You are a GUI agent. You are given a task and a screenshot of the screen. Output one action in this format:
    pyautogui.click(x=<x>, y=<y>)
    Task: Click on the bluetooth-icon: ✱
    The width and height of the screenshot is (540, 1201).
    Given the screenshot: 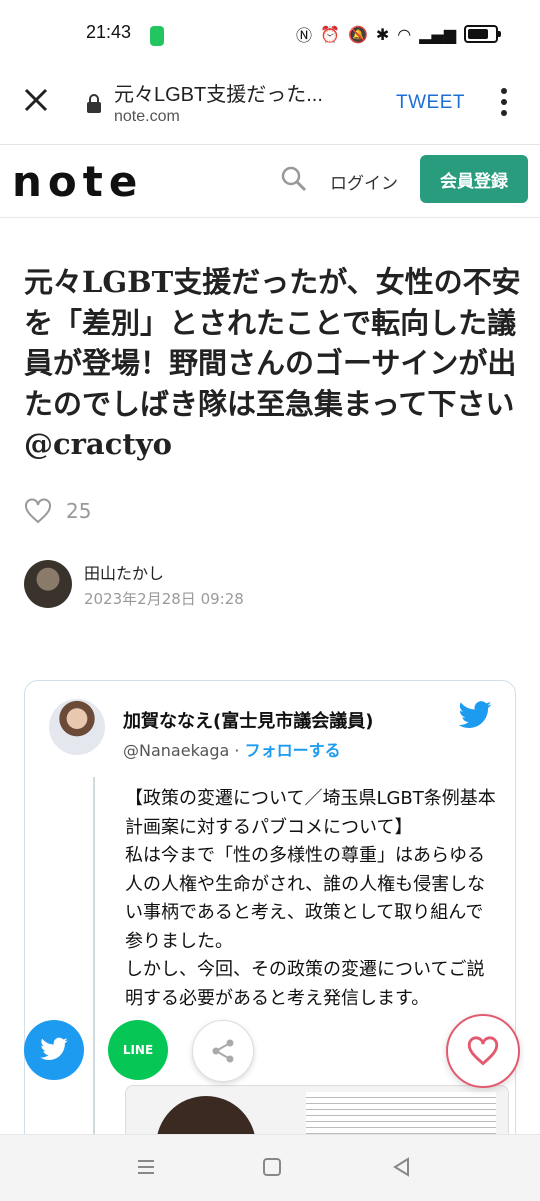 What is the action you would take?
    pyautogui.click(x=382, y=34)
    